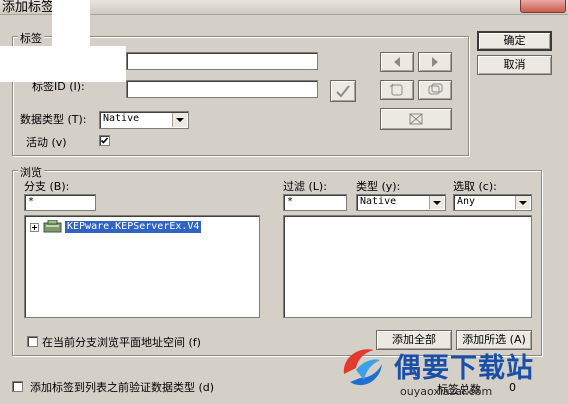 The image size is (568, 404). I want to click on delete-icon, so click(416, 119).